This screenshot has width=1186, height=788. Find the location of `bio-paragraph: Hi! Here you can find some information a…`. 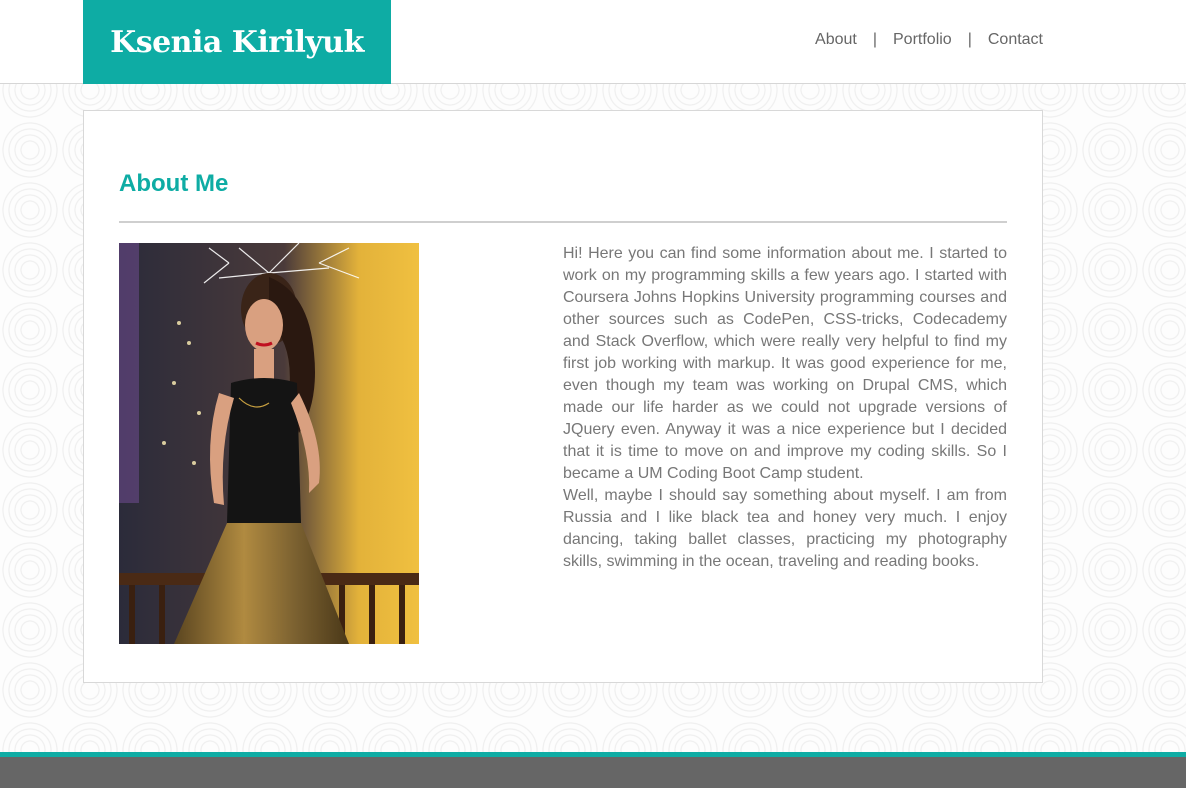

bio-paragraph: Hi! Here you can find some information a… is located at coordinates (785, 363).